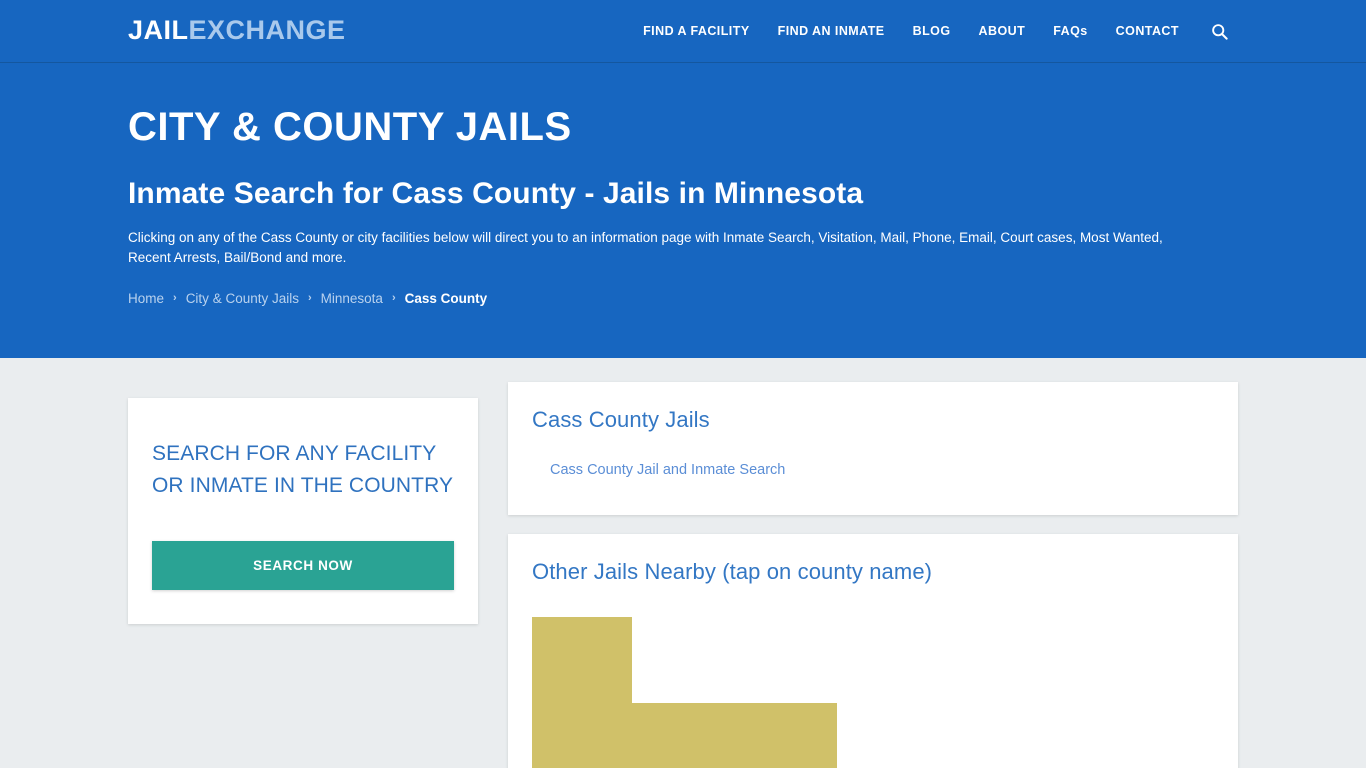  I want to click on county-map, so click(873, 692).